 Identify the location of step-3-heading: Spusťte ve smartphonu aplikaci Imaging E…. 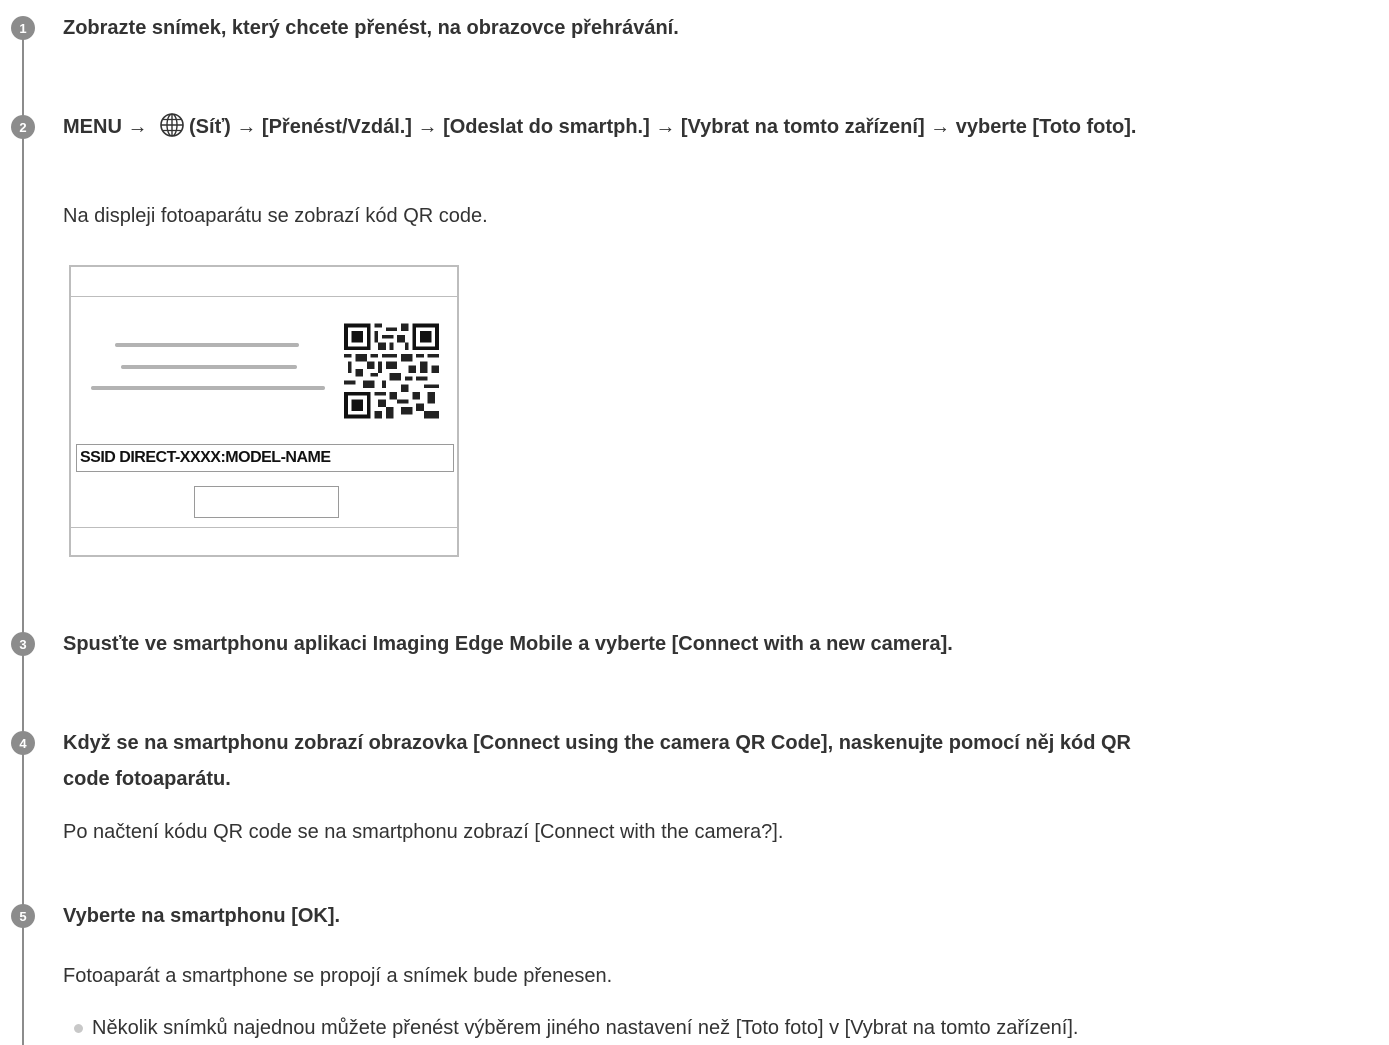
(508, 644).